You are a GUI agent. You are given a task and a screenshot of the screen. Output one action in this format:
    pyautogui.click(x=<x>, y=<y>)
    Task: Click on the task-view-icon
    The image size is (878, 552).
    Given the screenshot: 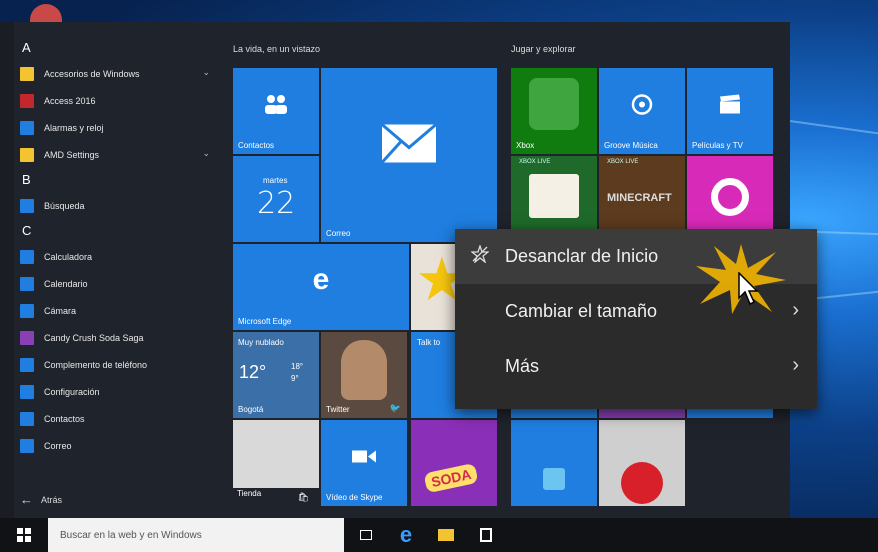 What is the action you would take?
    pyautogui.click(x=366, y=535)
    